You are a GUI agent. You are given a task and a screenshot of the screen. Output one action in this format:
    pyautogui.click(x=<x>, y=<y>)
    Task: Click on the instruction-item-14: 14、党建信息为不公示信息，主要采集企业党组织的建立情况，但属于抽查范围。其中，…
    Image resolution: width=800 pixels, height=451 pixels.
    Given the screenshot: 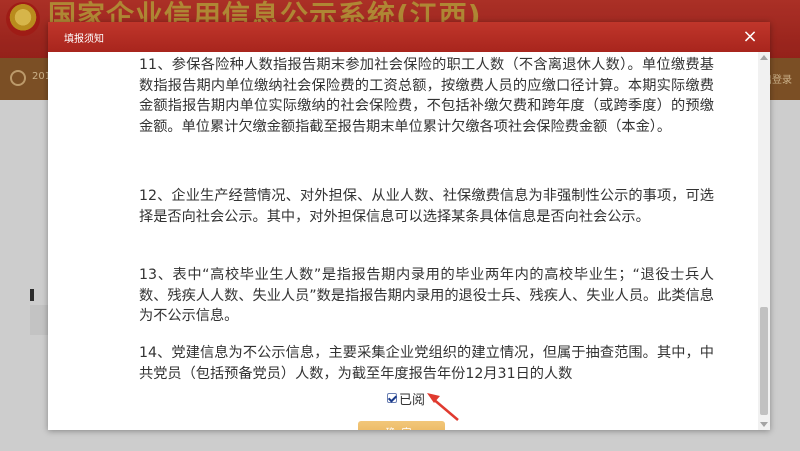 What is the action you would take?
    pyautogui.click(x=426, y=363)
    